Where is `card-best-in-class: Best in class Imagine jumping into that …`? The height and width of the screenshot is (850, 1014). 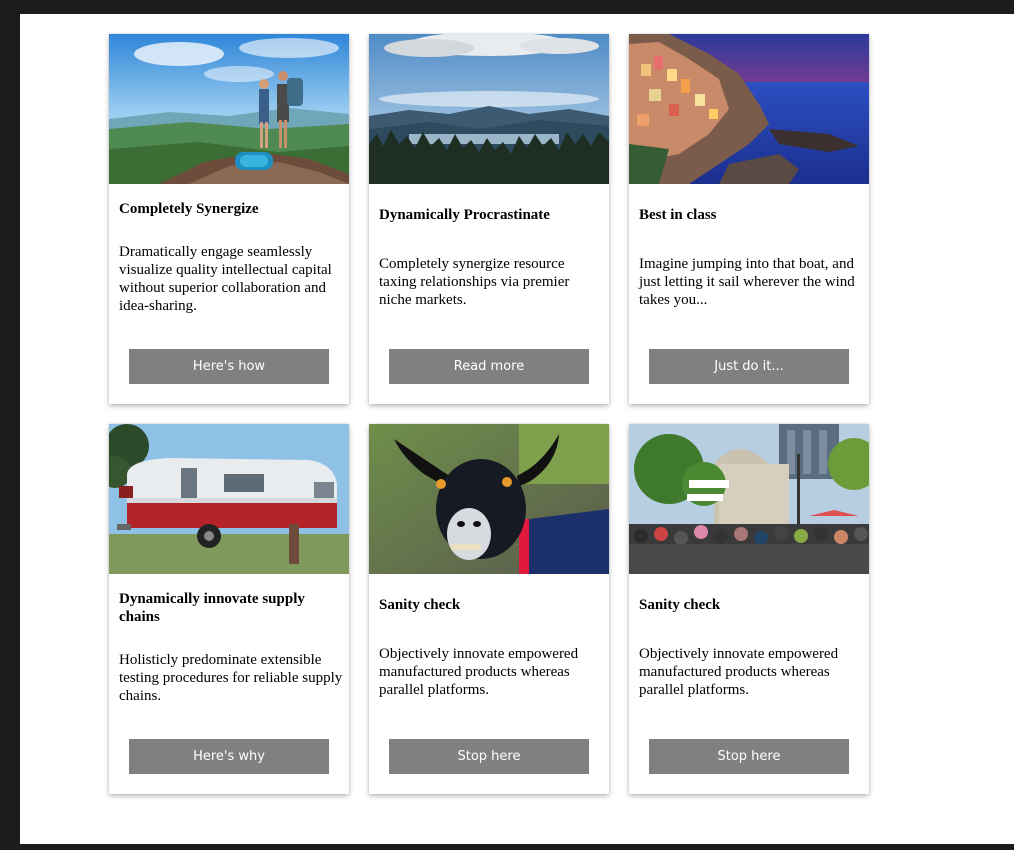 card-best-in-class: Best in class Imagine jumping into that … is located at coordinates (749, 219).